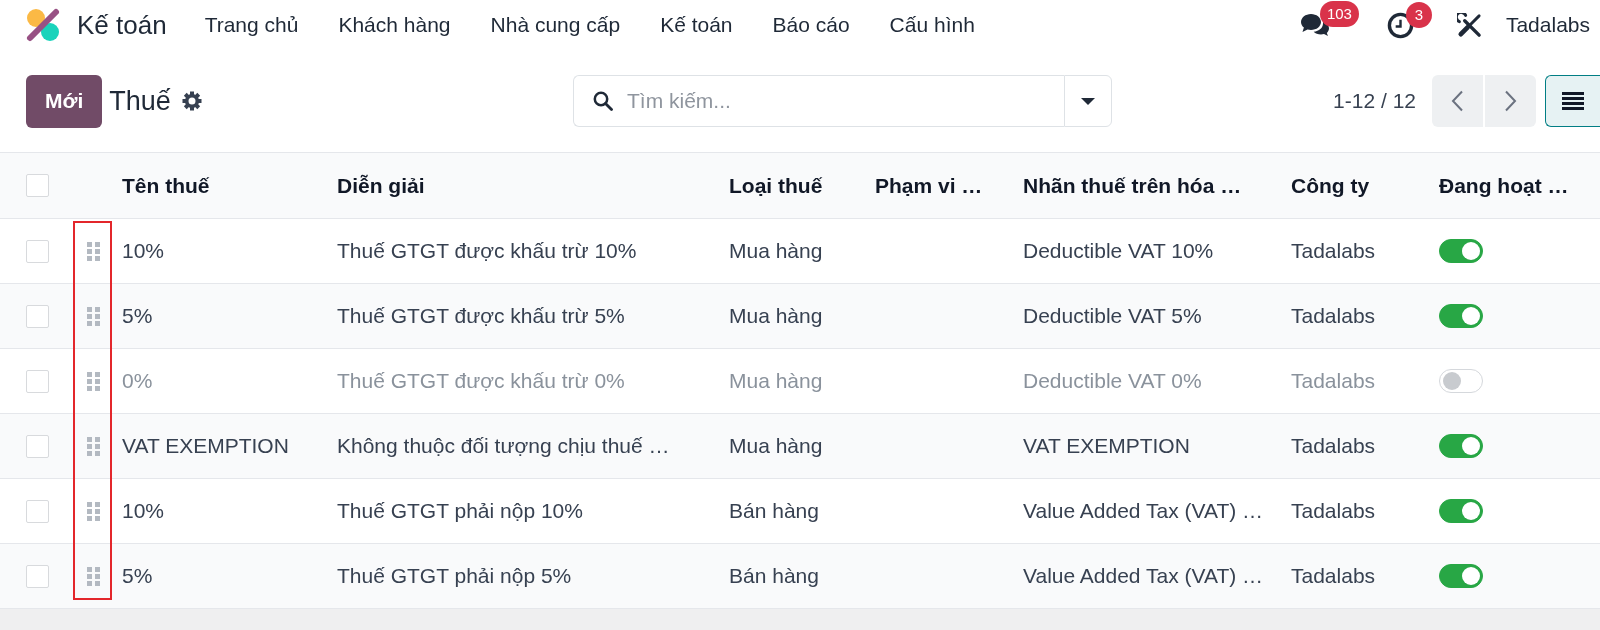 This screenshot has width=1600, height=630. What do you see at coordinates (37, 185) in the screenshot?
I see `select-all-checkbox` at bounding box center [37, 185].